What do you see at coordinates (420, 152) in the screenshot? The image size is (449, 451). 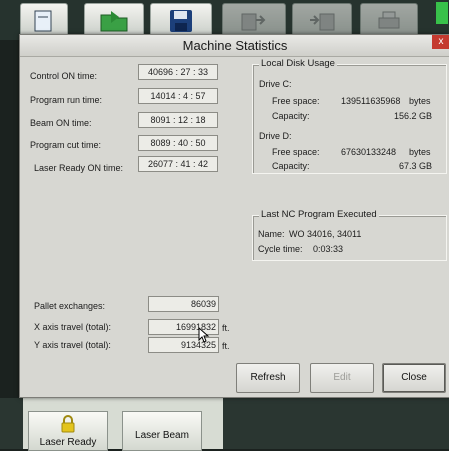 I see `drive-d-free-unit: bytes` at bounding box center [420, 152].